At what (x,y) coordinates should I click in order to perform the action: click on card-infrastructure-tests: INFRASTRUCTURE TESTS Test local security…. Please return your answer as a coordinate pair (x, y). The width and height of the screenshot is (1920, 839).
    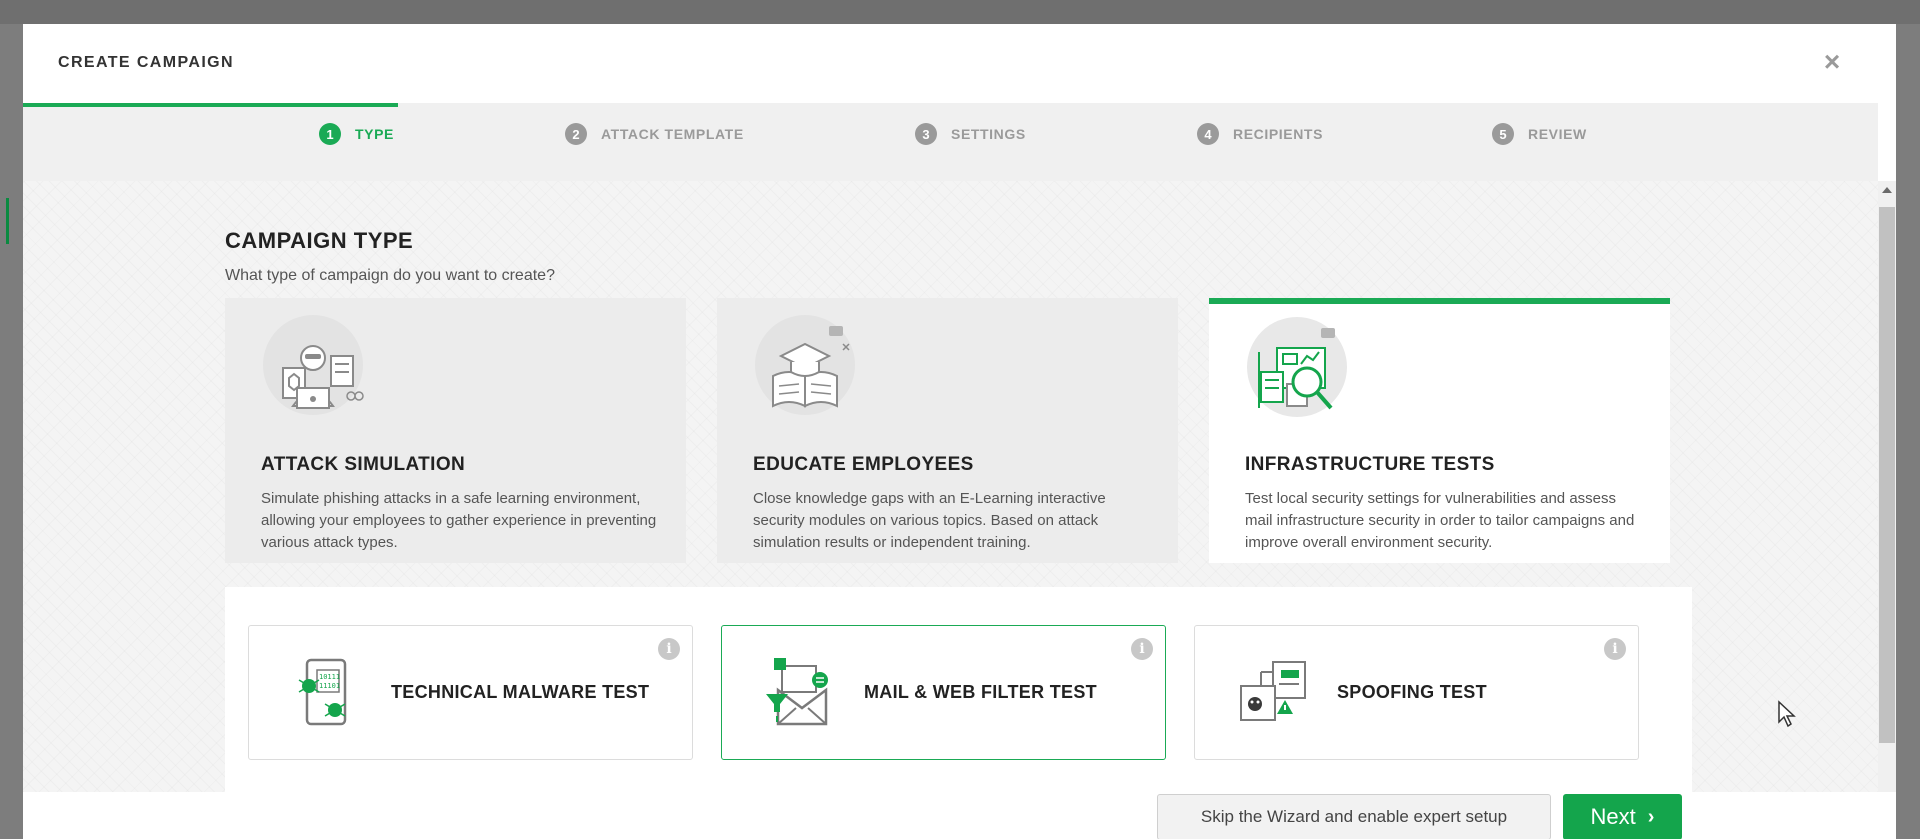
    Looking at the image, I should click on (1439, 430).